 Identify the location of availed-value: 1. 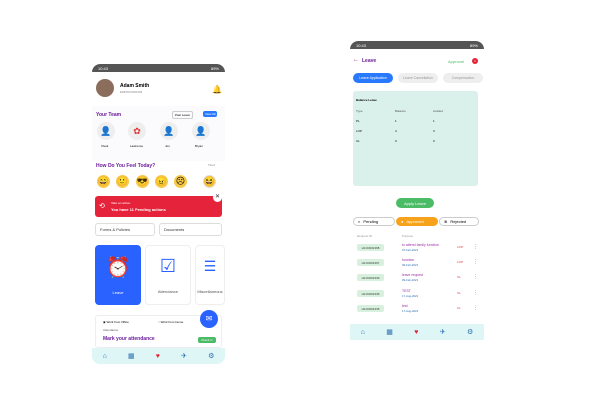
(434, 121).